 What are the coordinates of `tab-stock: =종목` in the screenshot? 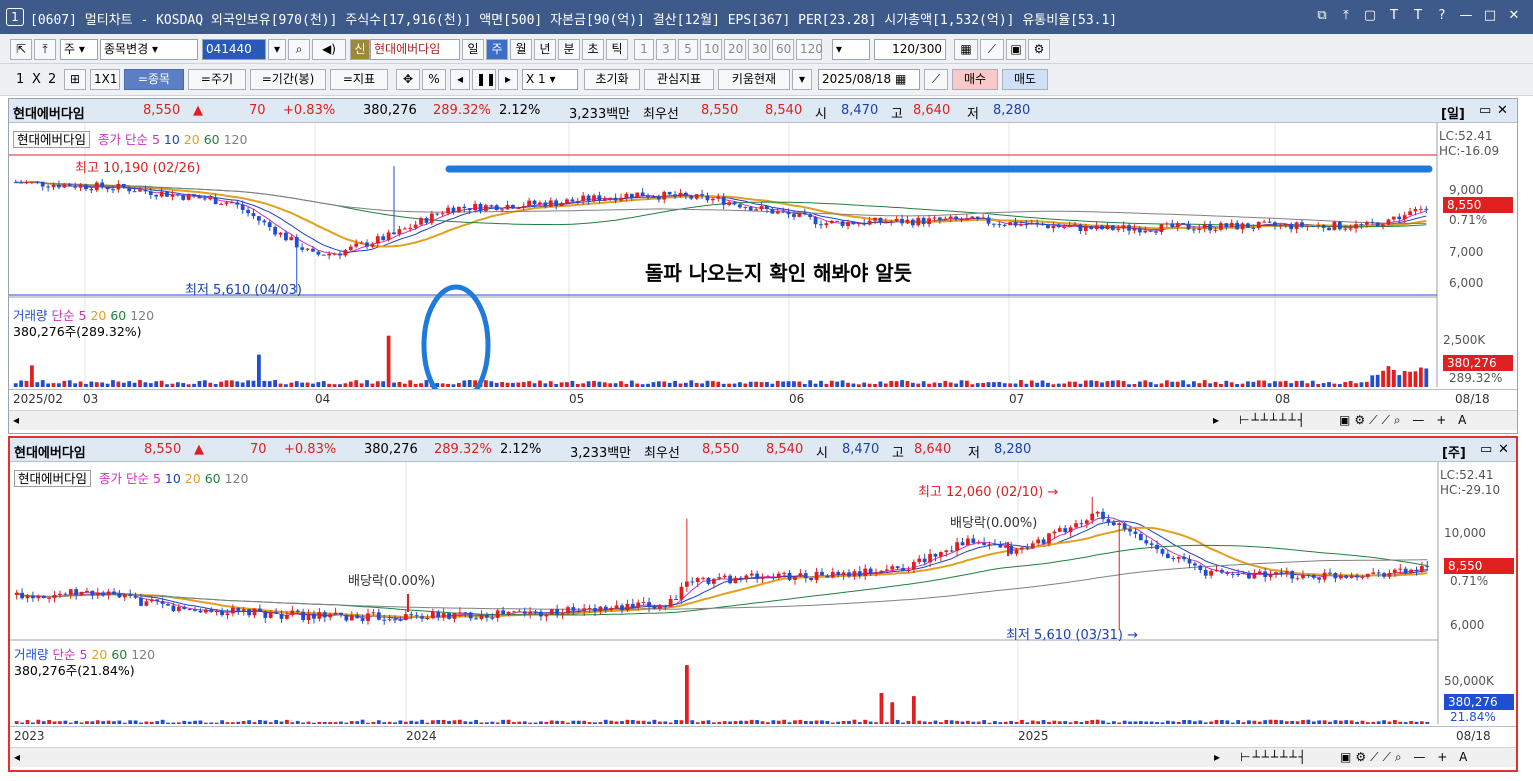 It's located at (154, 79).